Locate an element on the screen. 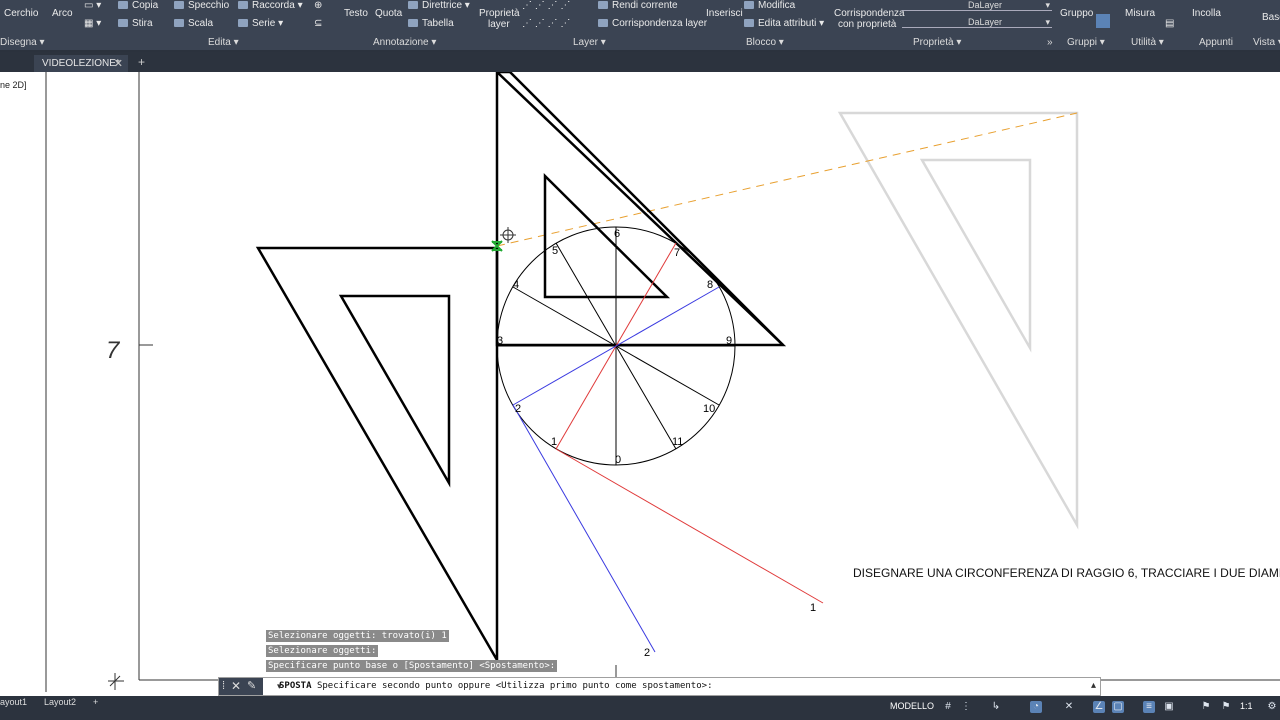  number-4: 4 is located at coordinates (516, 285).